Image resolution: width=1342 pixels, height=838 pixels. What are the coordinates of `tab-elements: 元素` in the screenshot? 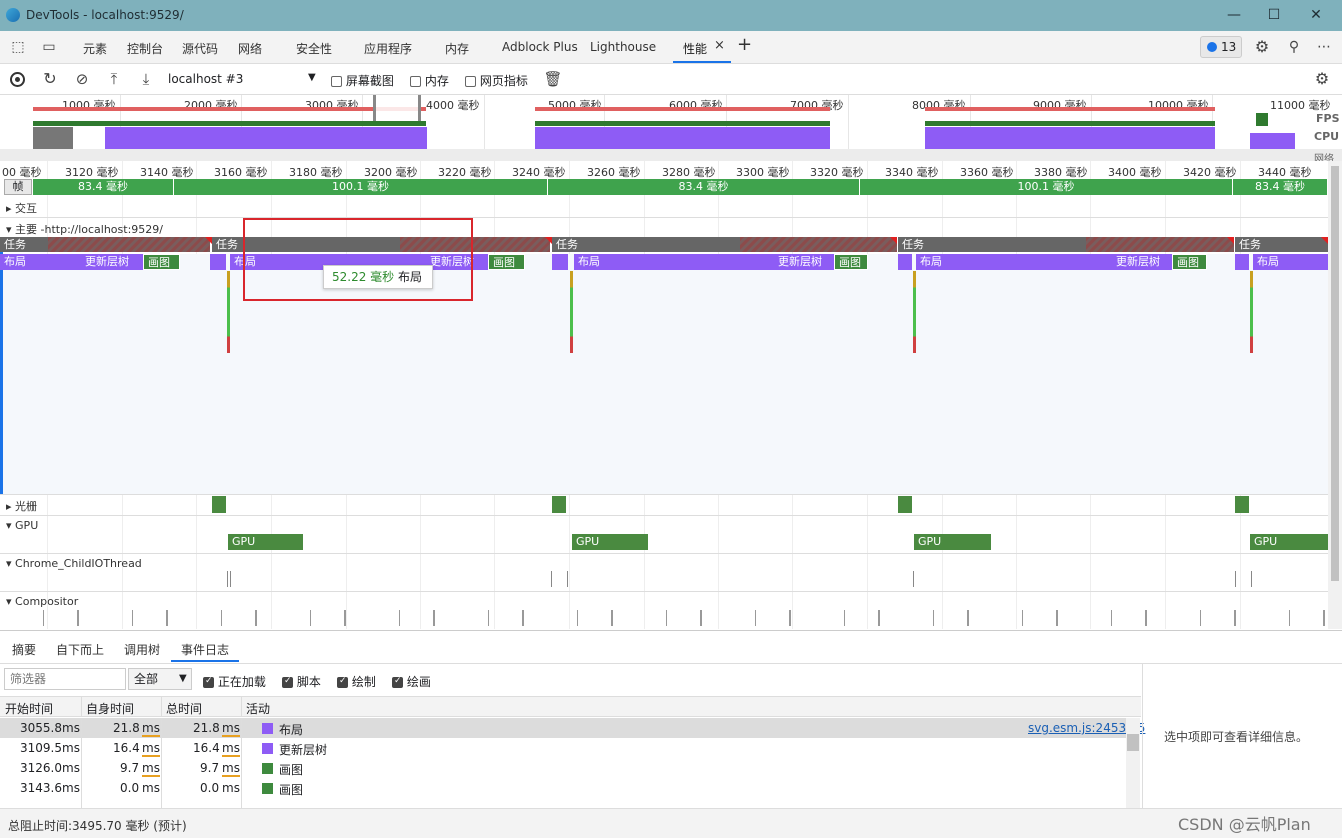 It's located at (95, 48).